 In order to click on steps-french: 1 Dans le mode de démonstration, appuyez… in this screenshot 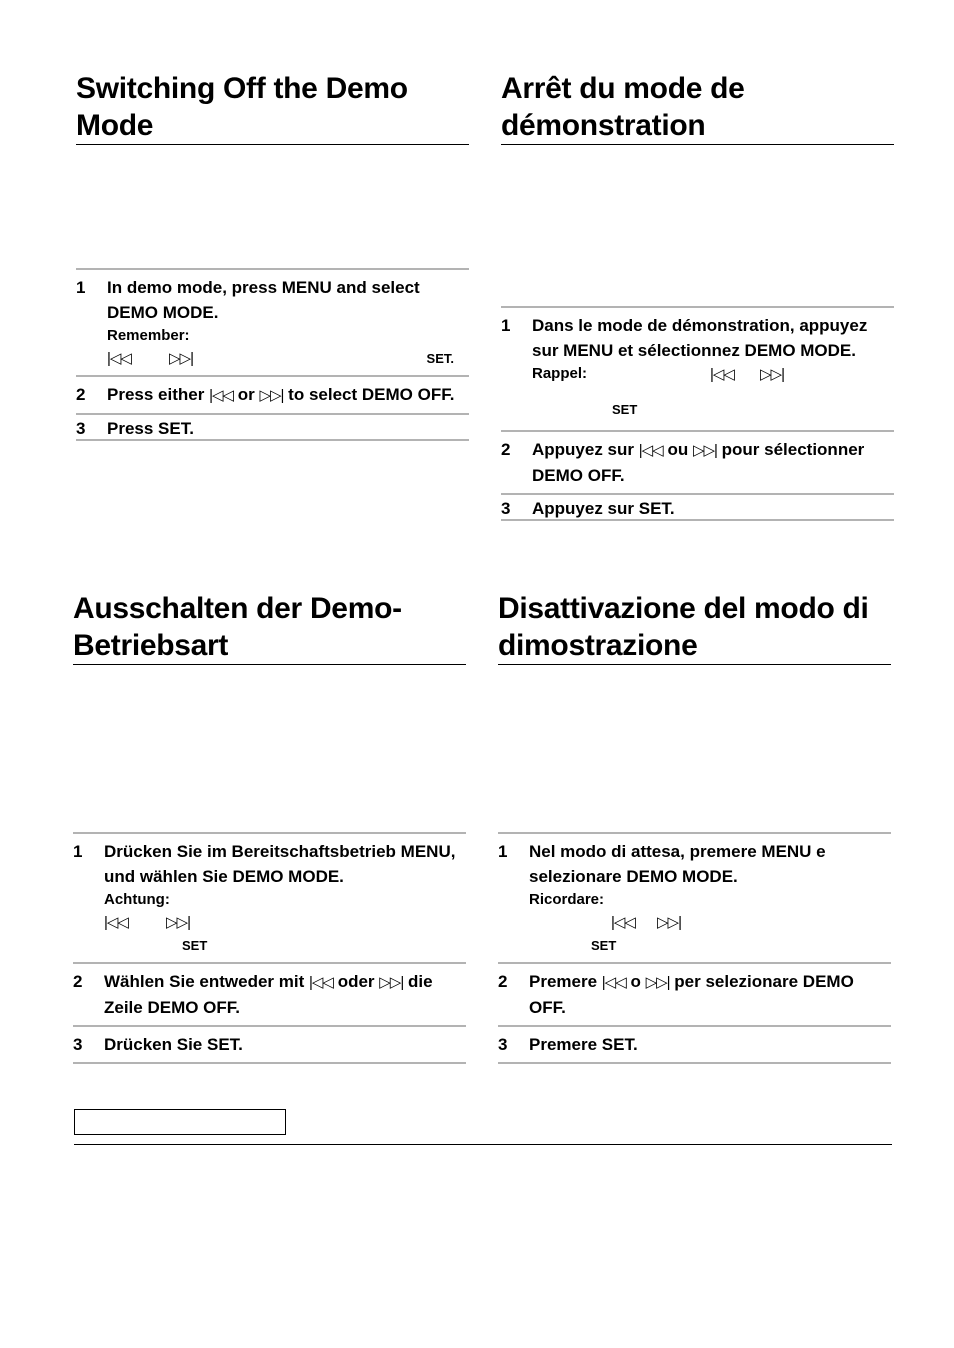, I will do `click(697, 413)`.